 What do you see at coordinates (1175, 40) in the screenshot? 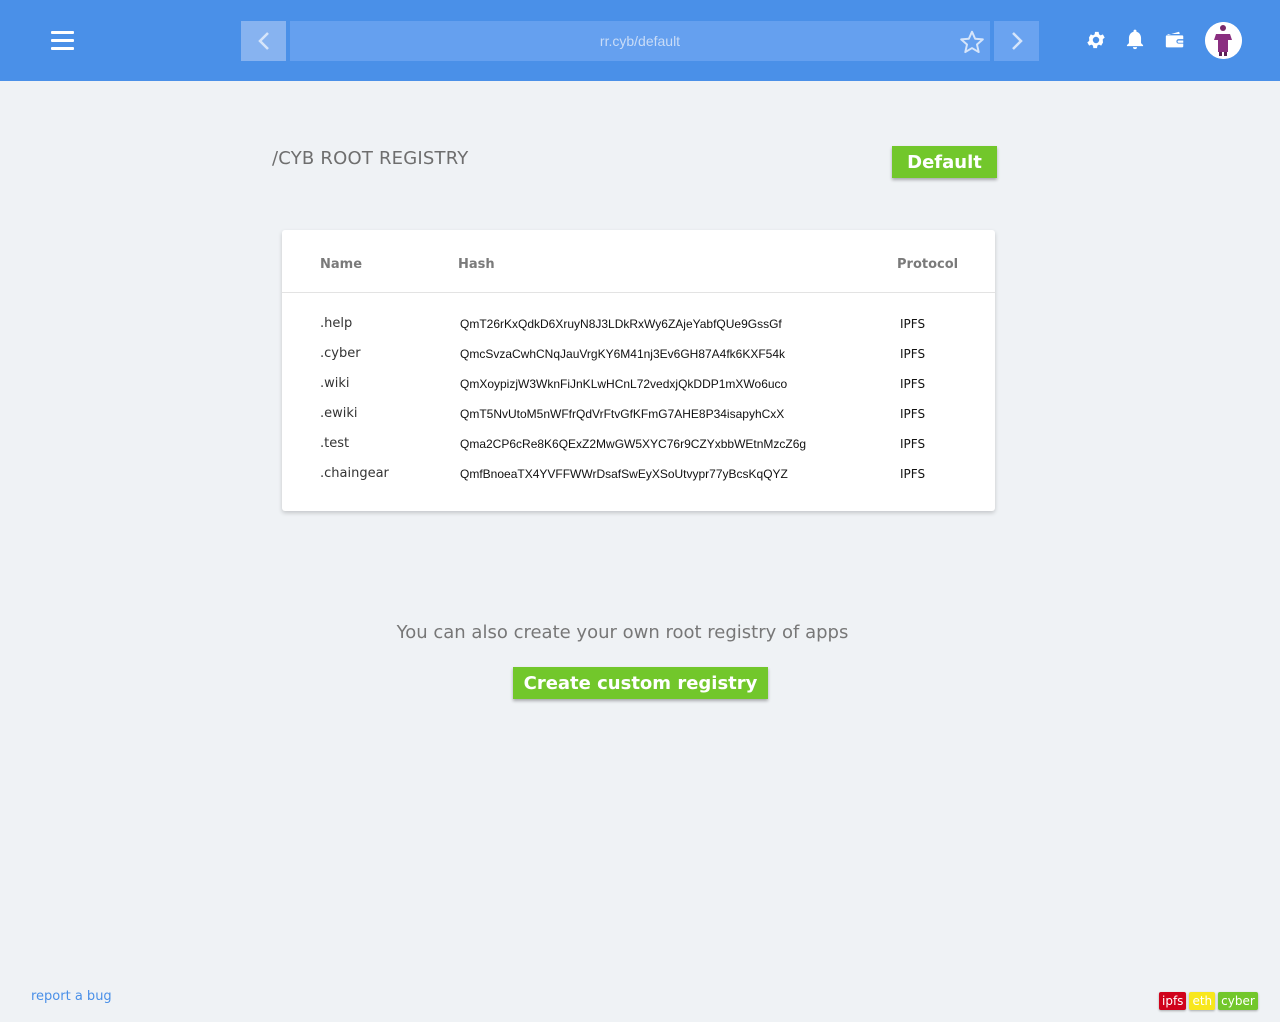
I see `wallet-icon` at bounding box center [1175, 40].